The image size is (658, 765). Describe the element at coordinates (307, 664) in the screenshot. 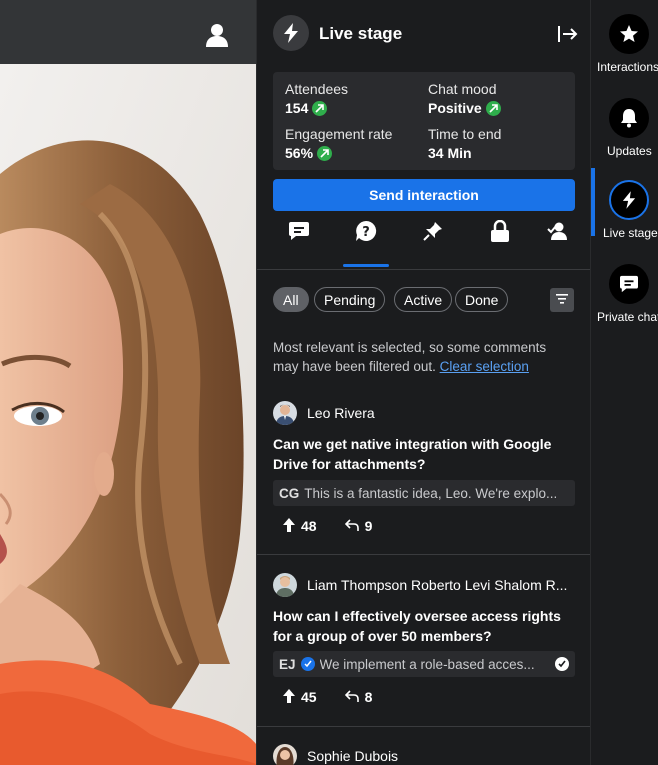

I see `verified-check-icon` at that location.